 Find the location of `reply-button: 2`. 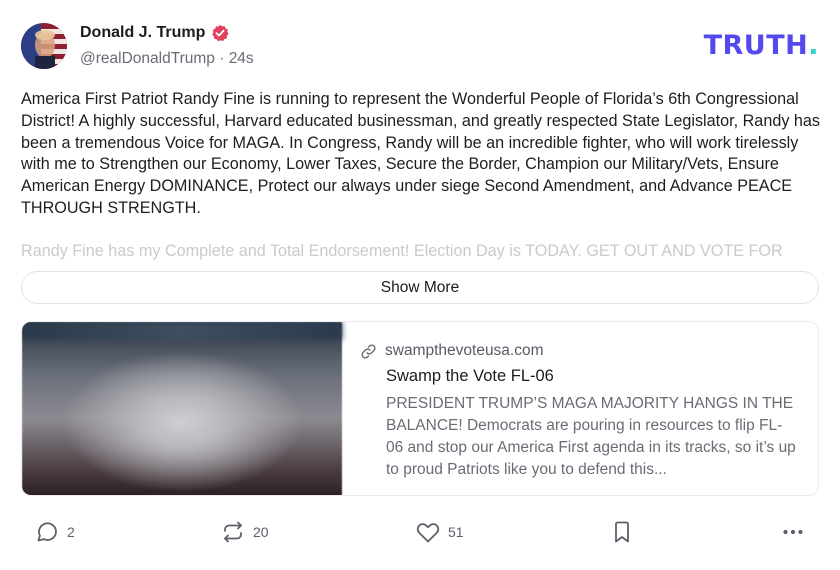

reply-button: 2 is located at coordinates (55, 532).